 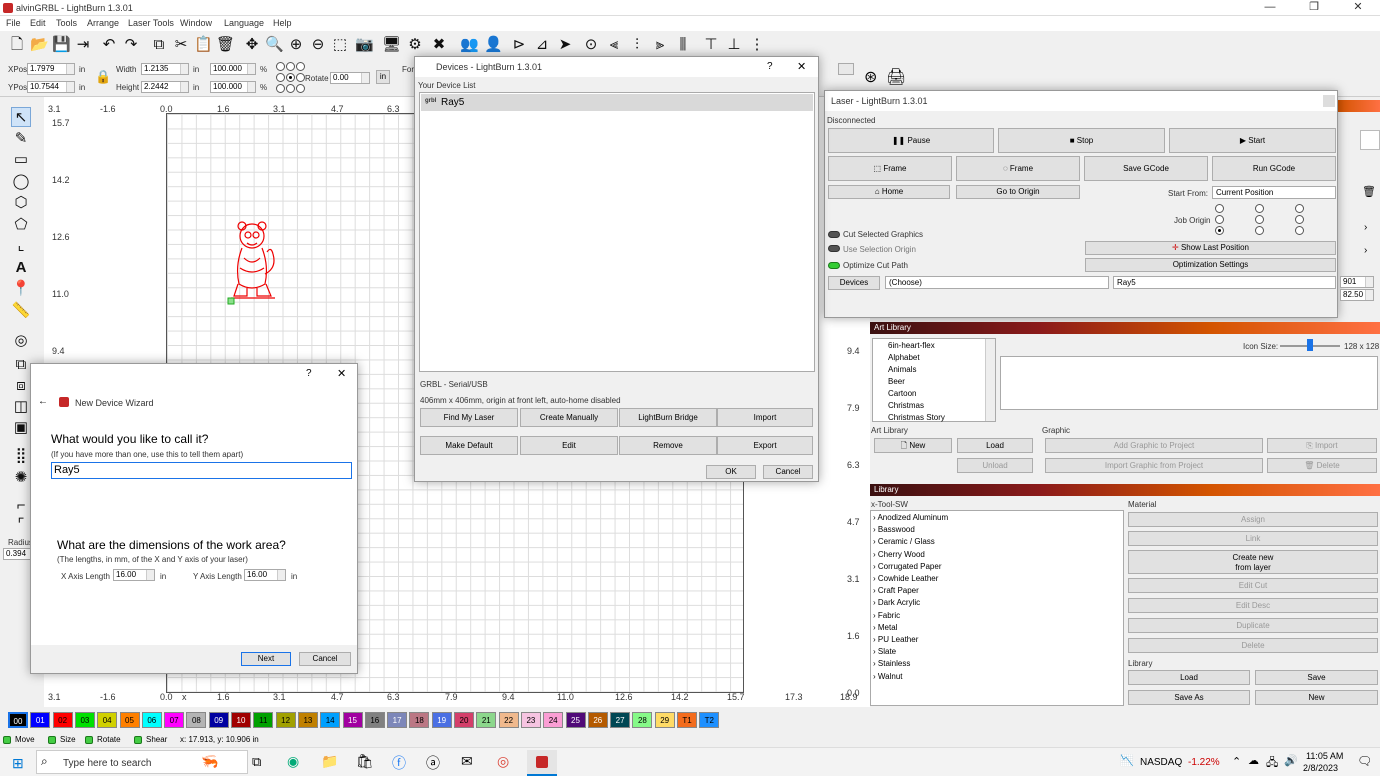 What do you see at coordinates (51, 69) in the screenshot?
I see `xpos-input: 1.7979` at bounding box center [51, 69].